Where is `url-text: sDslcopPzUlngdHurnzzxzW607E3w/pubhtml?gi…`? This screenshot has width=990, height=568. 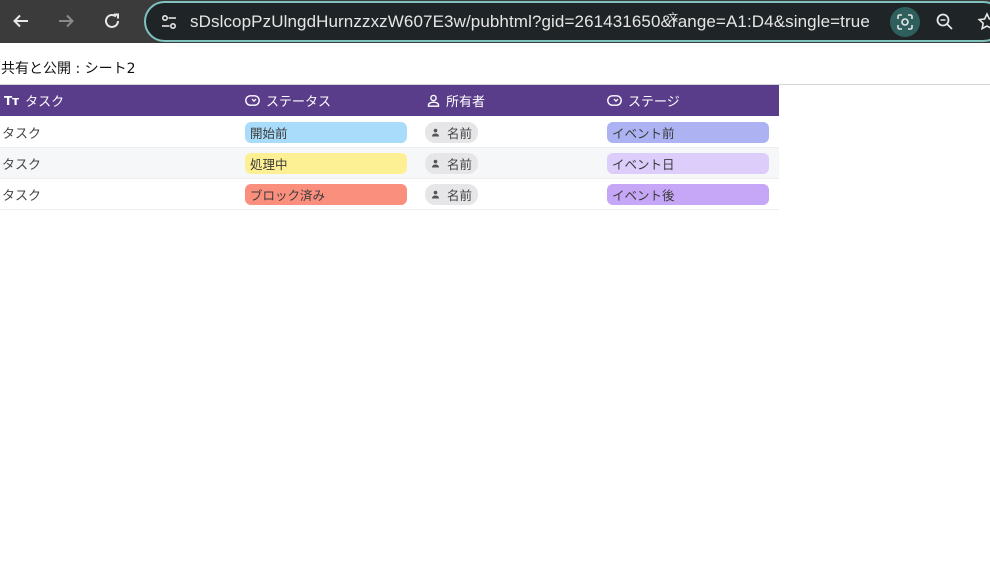 url-text: sDslcopPzUlngdHurnzzxzW607E3w/pubhtml?gi… is located at coordinates (530, 22).